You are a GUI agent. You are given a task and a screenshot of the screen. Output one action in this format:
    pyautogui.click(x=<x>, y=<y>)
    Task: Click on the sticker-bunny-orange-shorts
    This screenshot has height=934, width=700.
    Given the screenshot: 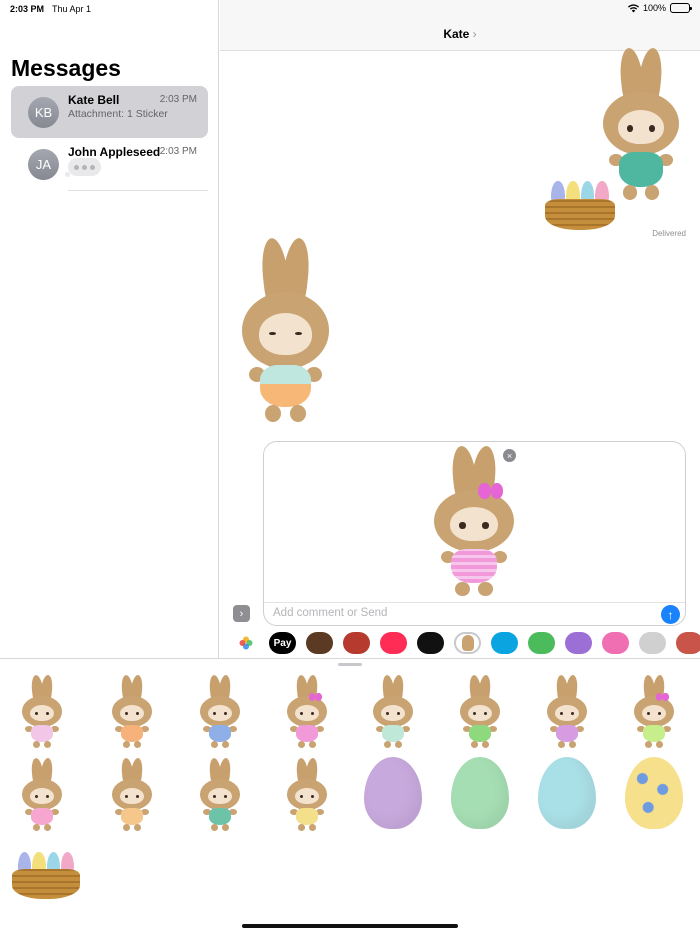 What is the action you would take?
    pyautogui.click(x=132, y=712)
    